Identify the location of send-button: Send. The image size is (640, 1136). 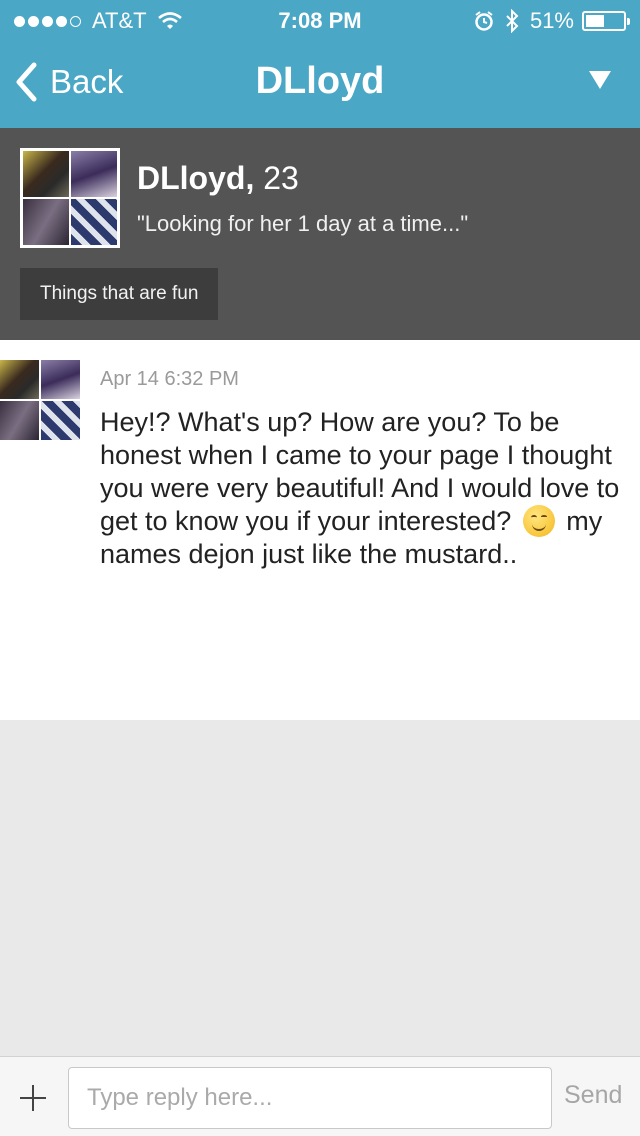
(593, 1095).